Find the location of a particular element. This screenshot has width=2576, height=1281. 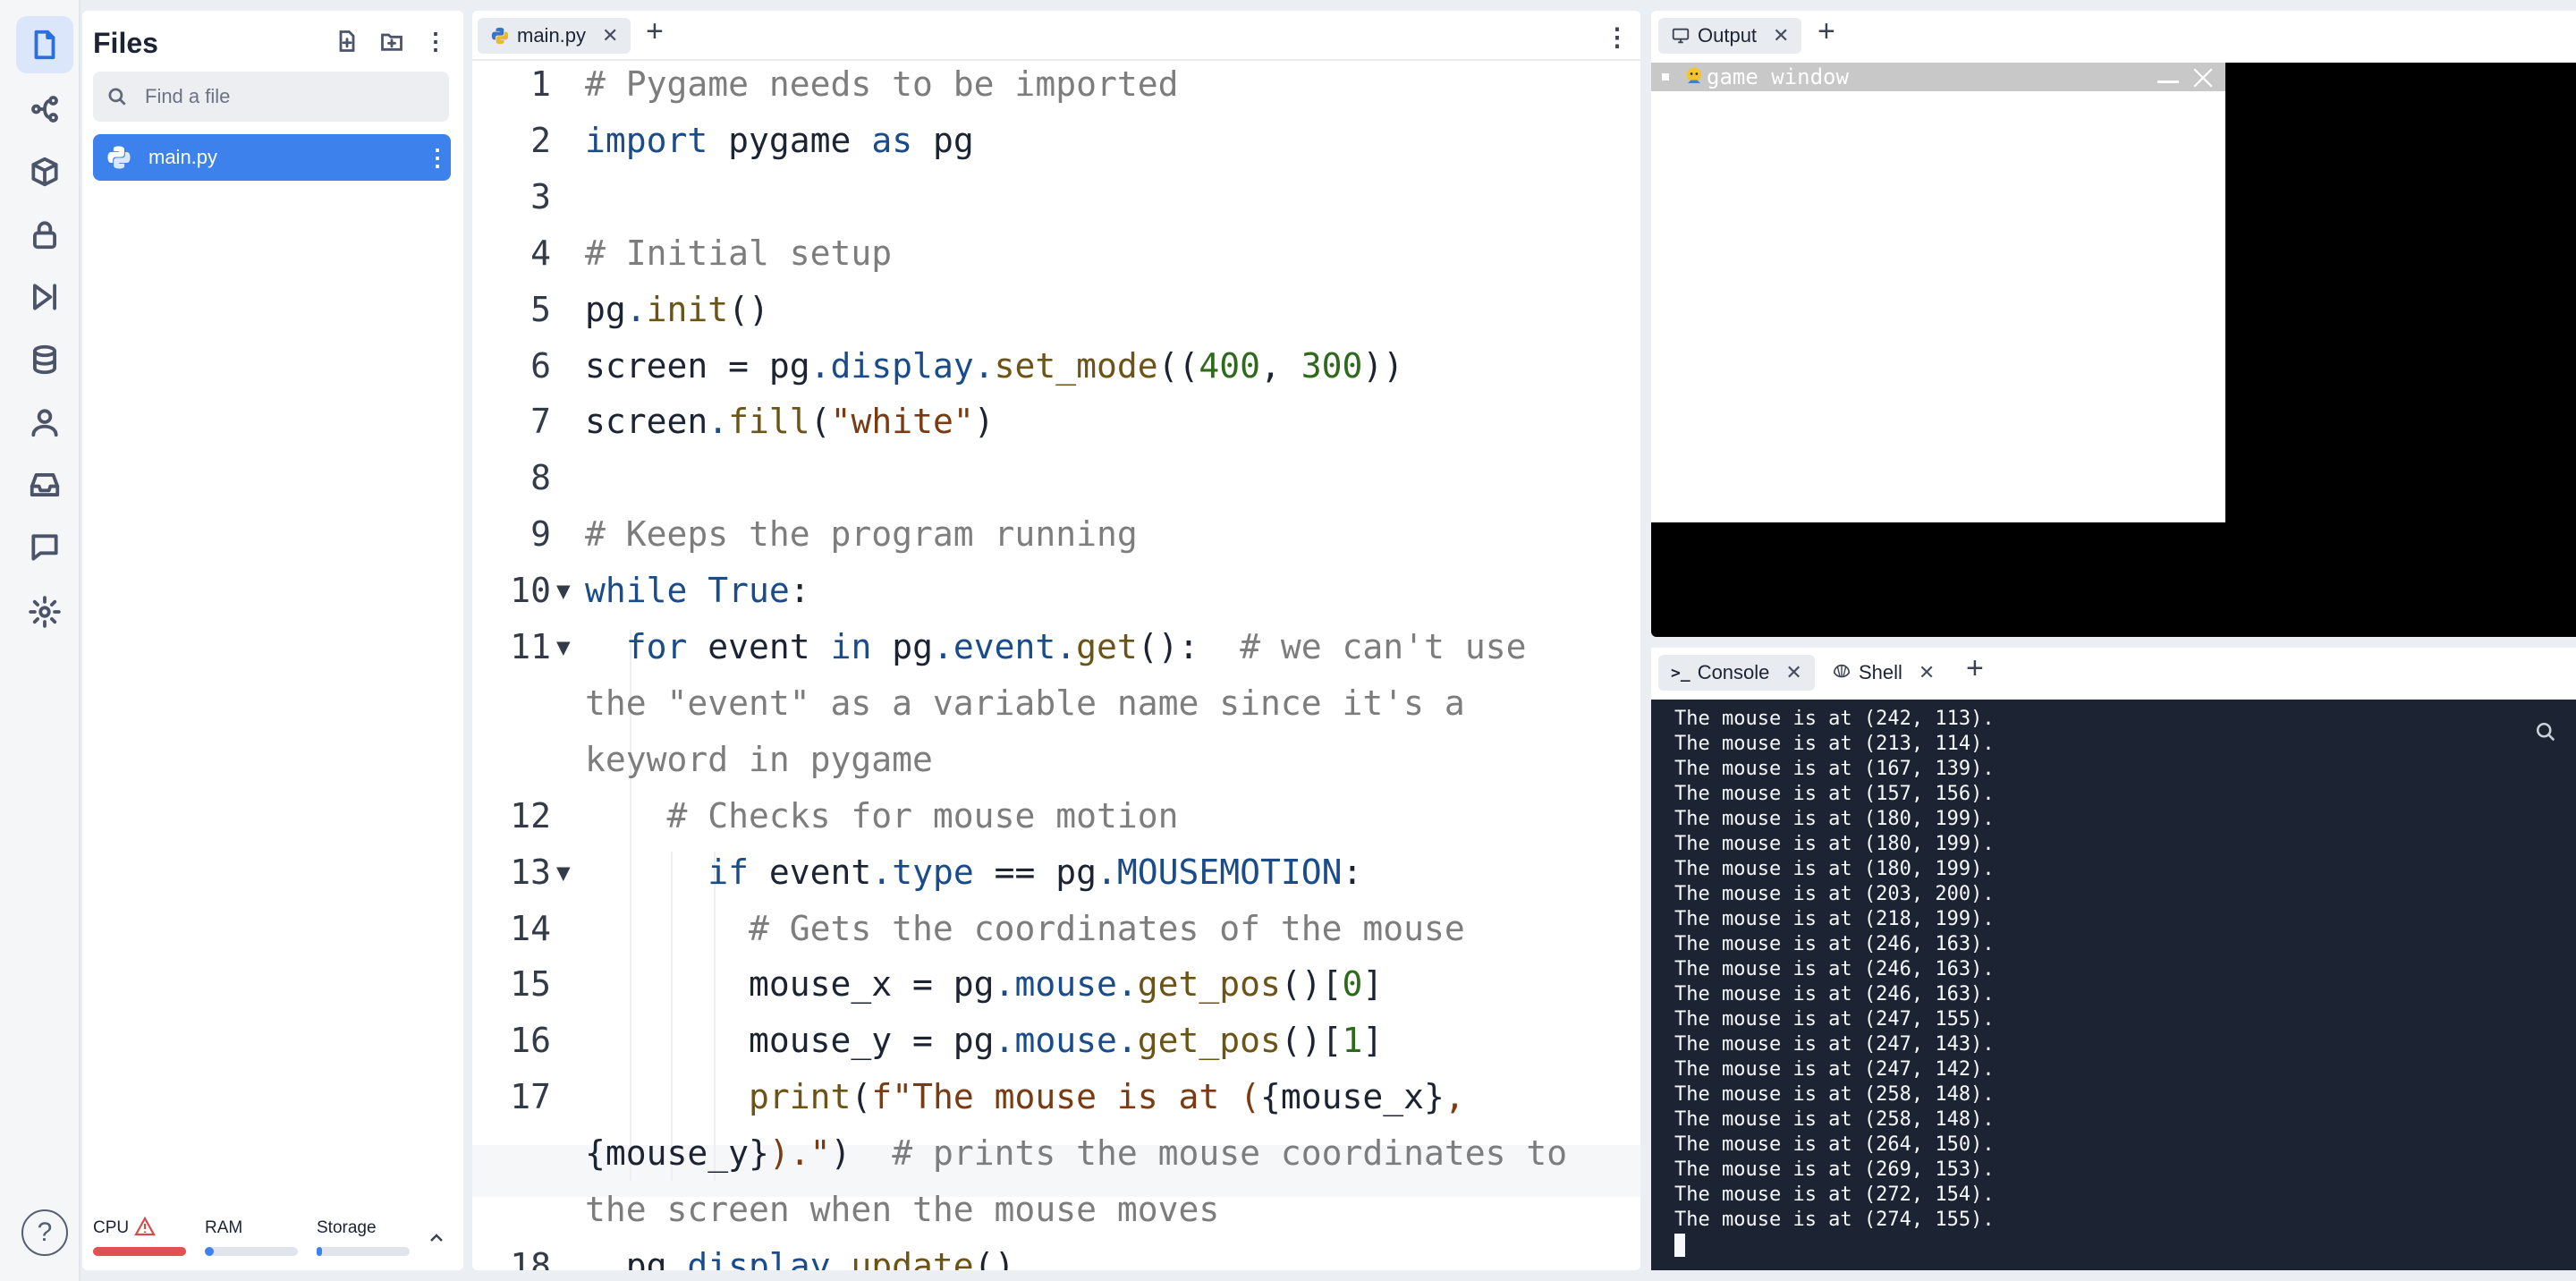

line-number: 17 is located at coordinates (530, 1096).